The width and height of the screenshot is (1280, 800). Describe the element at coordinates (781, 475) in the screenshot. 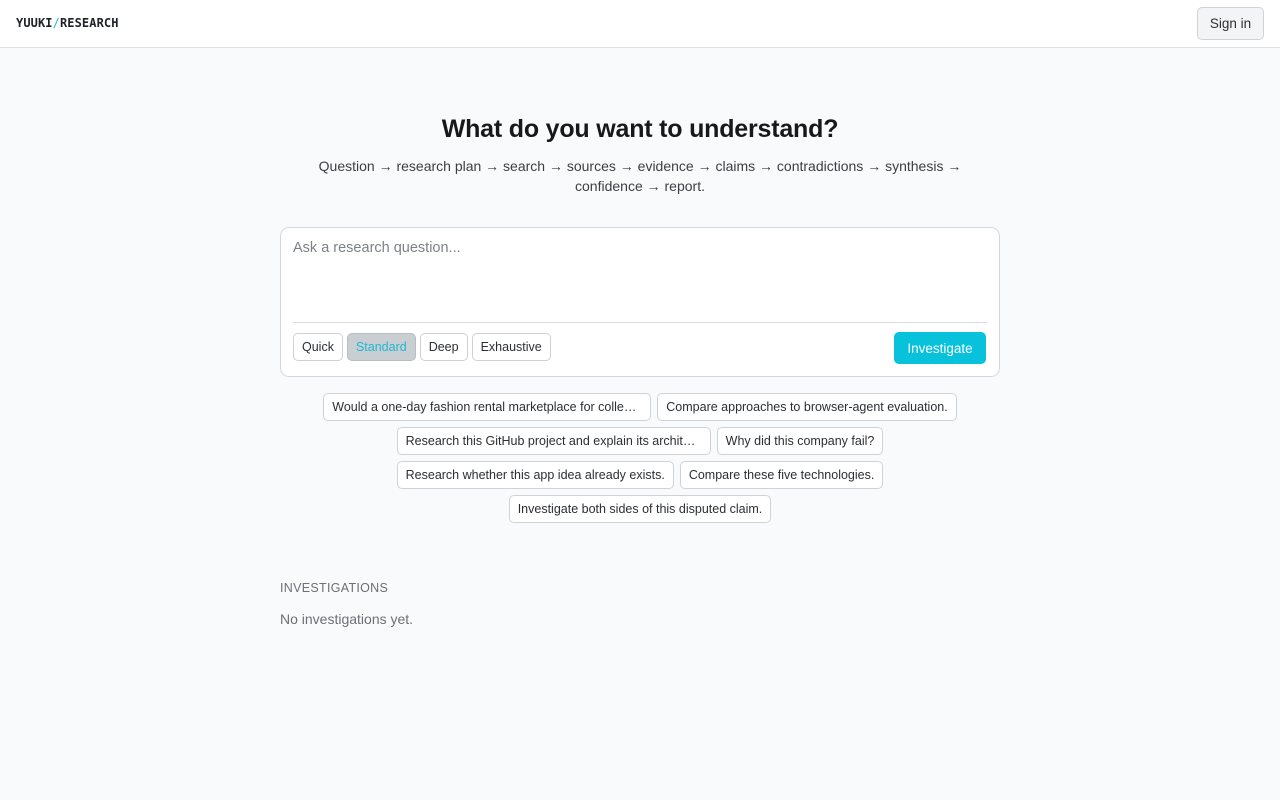

I see `suggestion-chip: Compare these five technologies.` at that location.